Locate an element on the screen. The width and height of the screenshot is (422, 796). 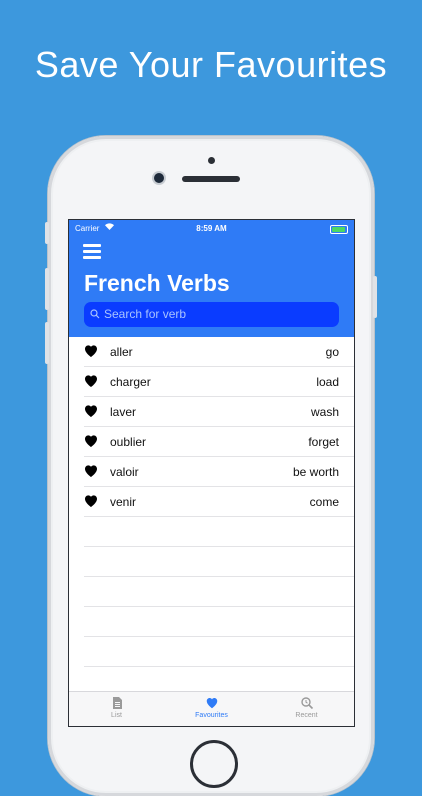
home-button is located at coordinates (214, 764).